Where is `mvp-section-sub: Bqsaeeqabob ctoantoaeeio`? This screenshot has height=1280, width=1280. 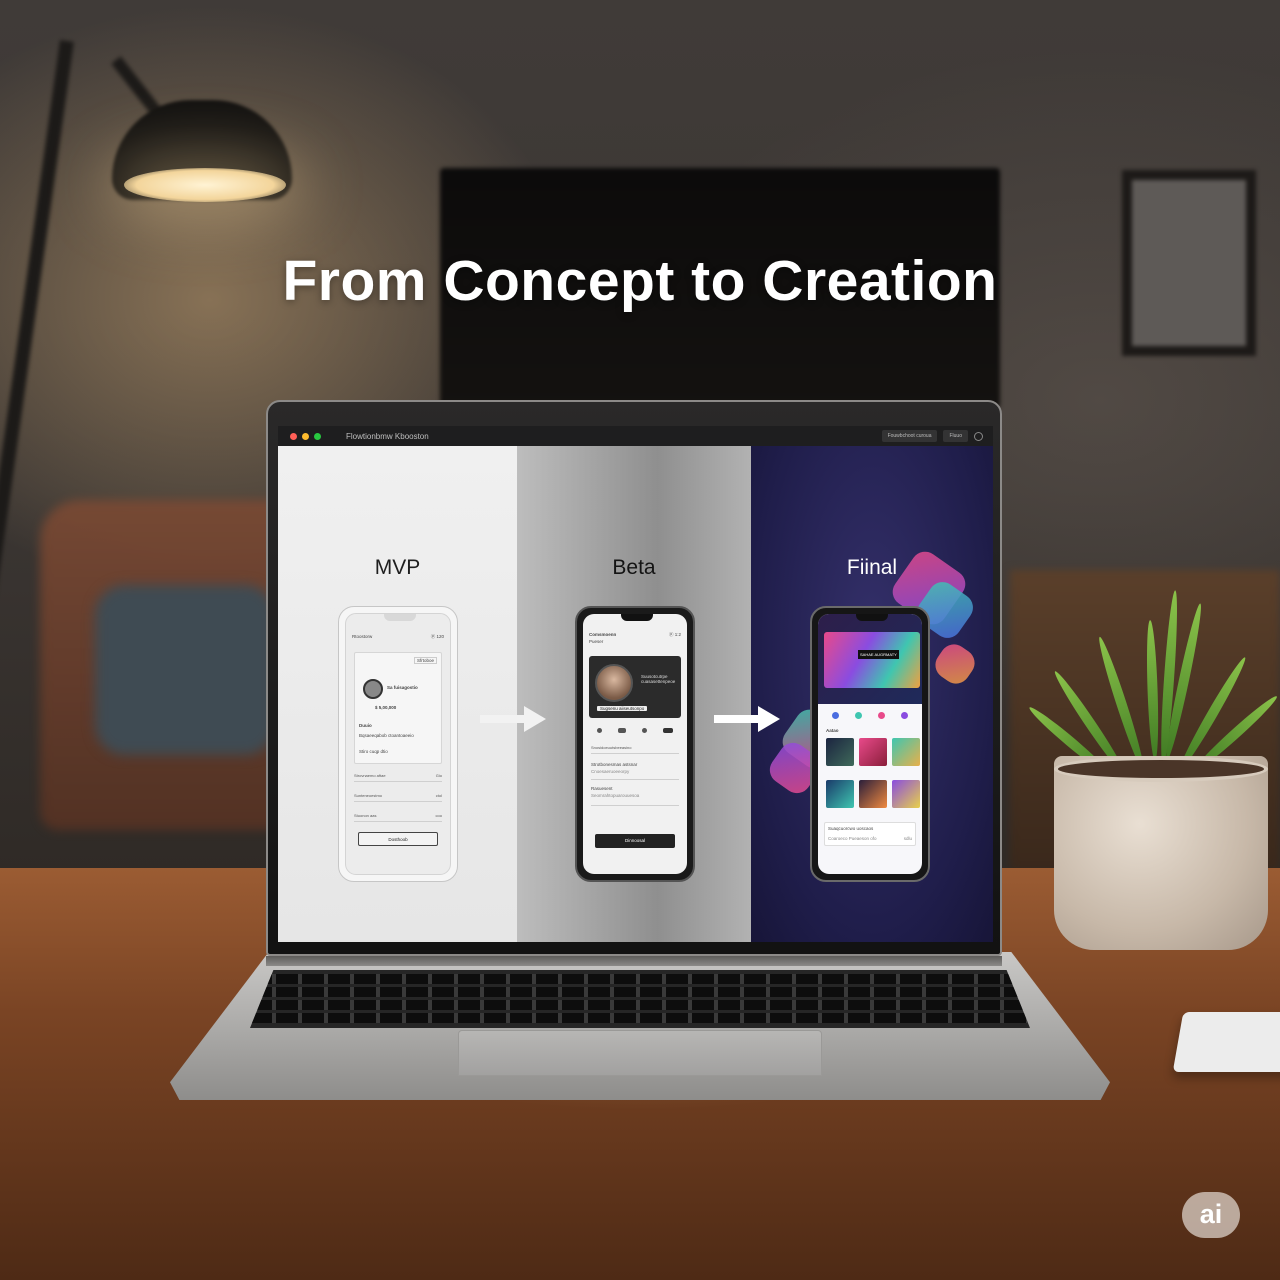
mvp-section-sub: Bqsaeeqabob ctoantoaeeio is located at coordinates (386, 735).